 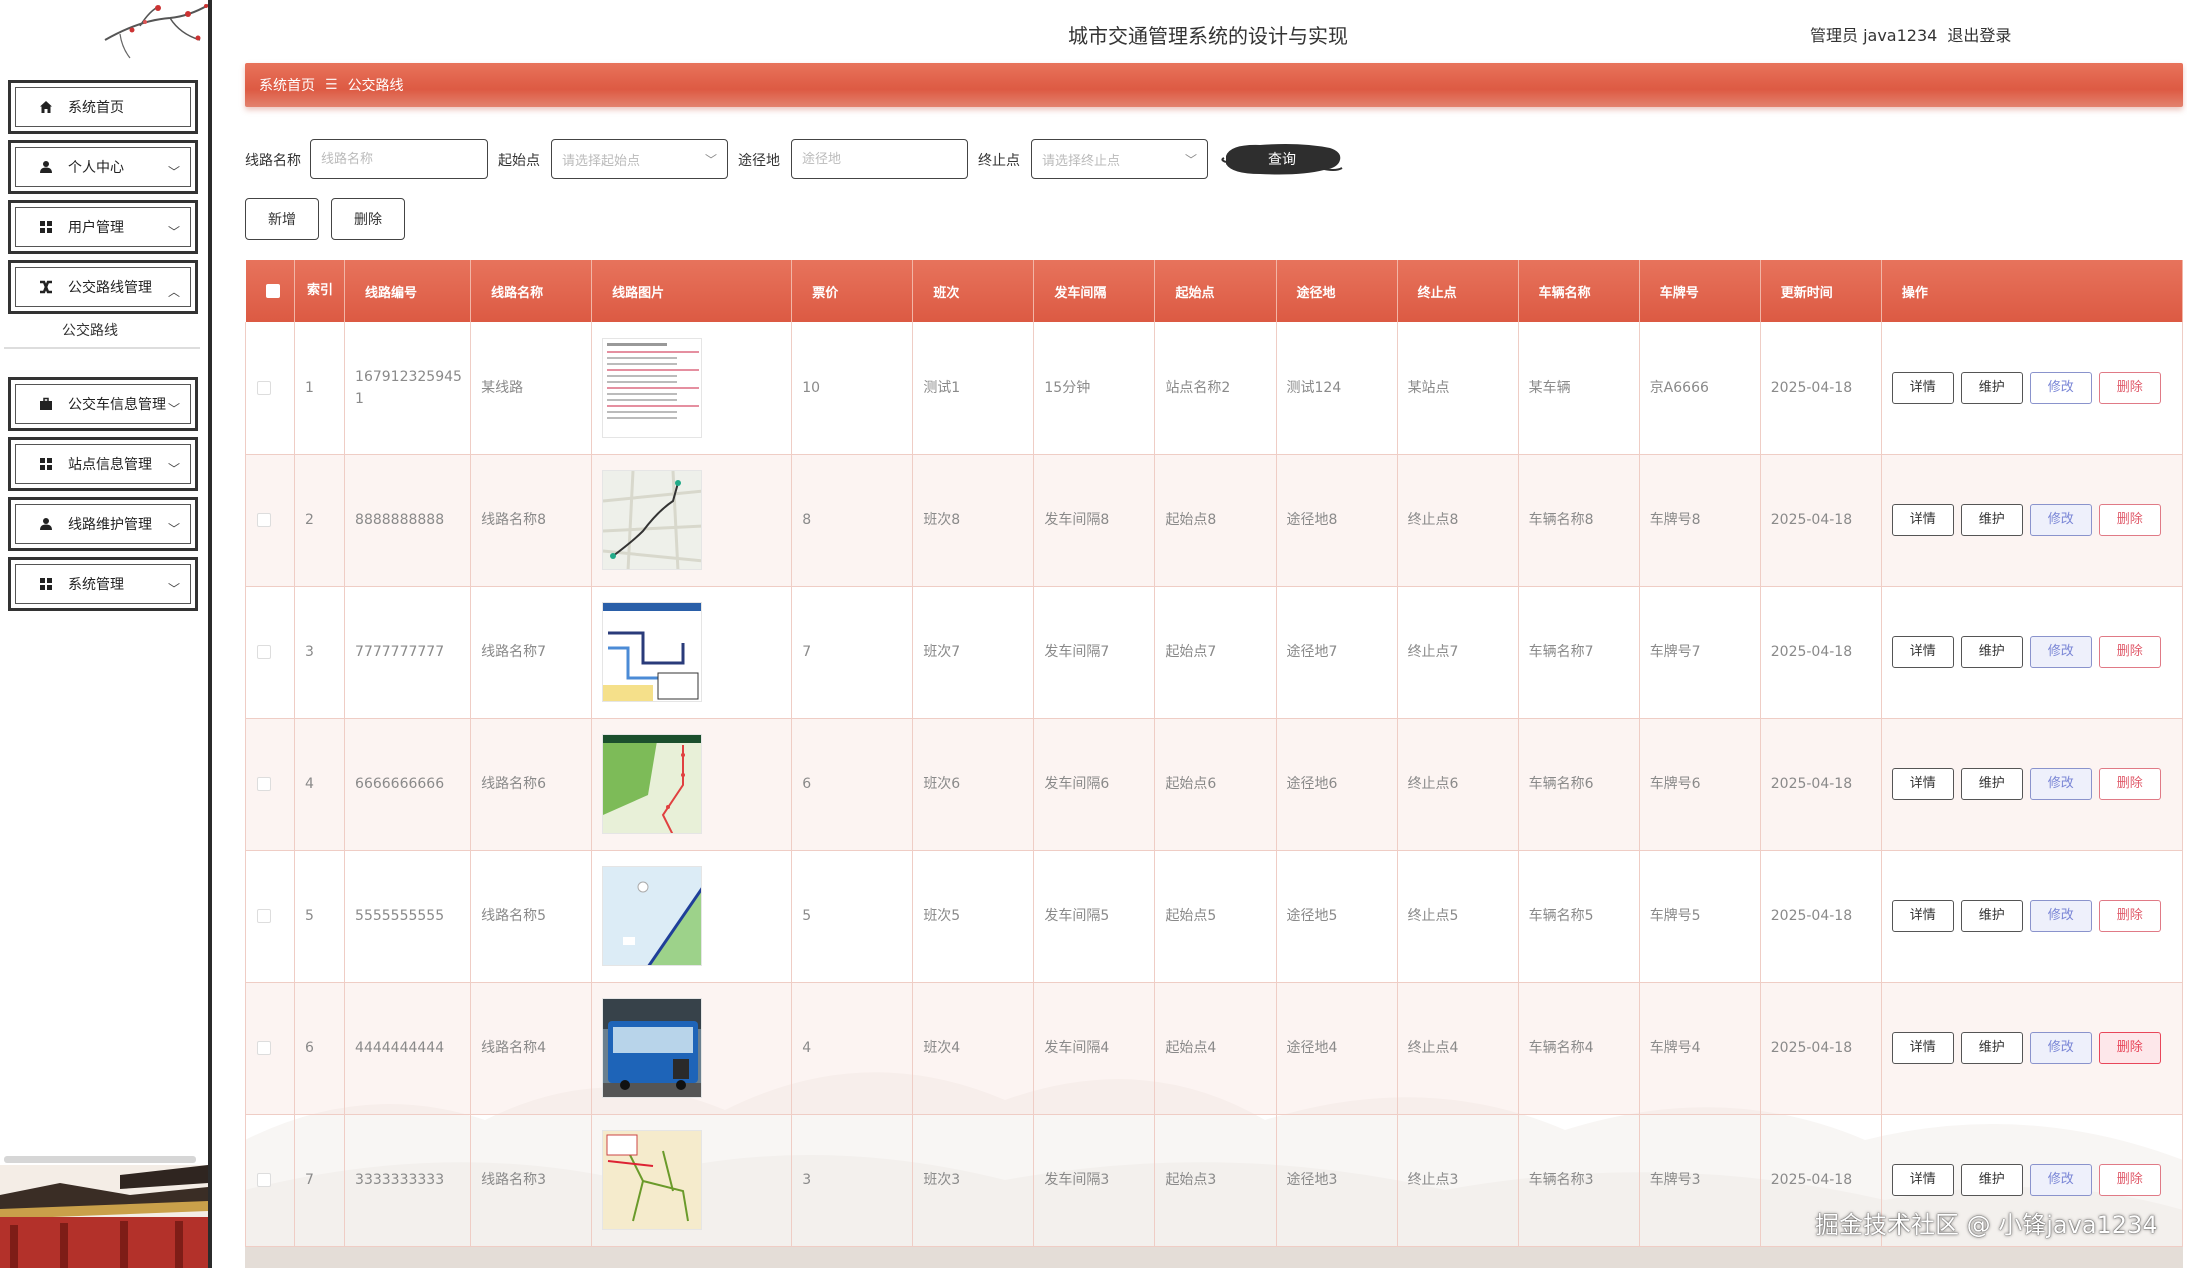 What do you see at coordinates (1208, 36) in the screenshot?
I see `page-title: 城市交通管理系统的设计与实现` at bounding box center [1208, 36].